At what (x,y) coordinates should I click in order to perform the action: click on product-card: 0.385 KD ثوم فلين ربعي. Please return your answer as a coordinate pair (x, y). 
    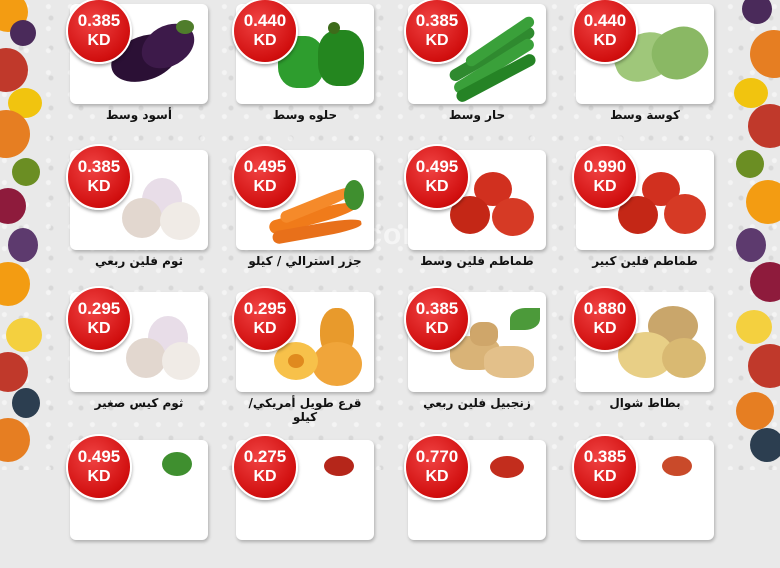
    Looking at the image, I should click on (137, 211).